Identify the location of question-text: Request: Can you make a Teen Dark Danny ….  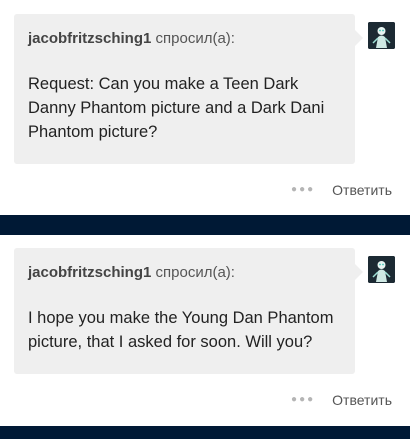
(176, 108).